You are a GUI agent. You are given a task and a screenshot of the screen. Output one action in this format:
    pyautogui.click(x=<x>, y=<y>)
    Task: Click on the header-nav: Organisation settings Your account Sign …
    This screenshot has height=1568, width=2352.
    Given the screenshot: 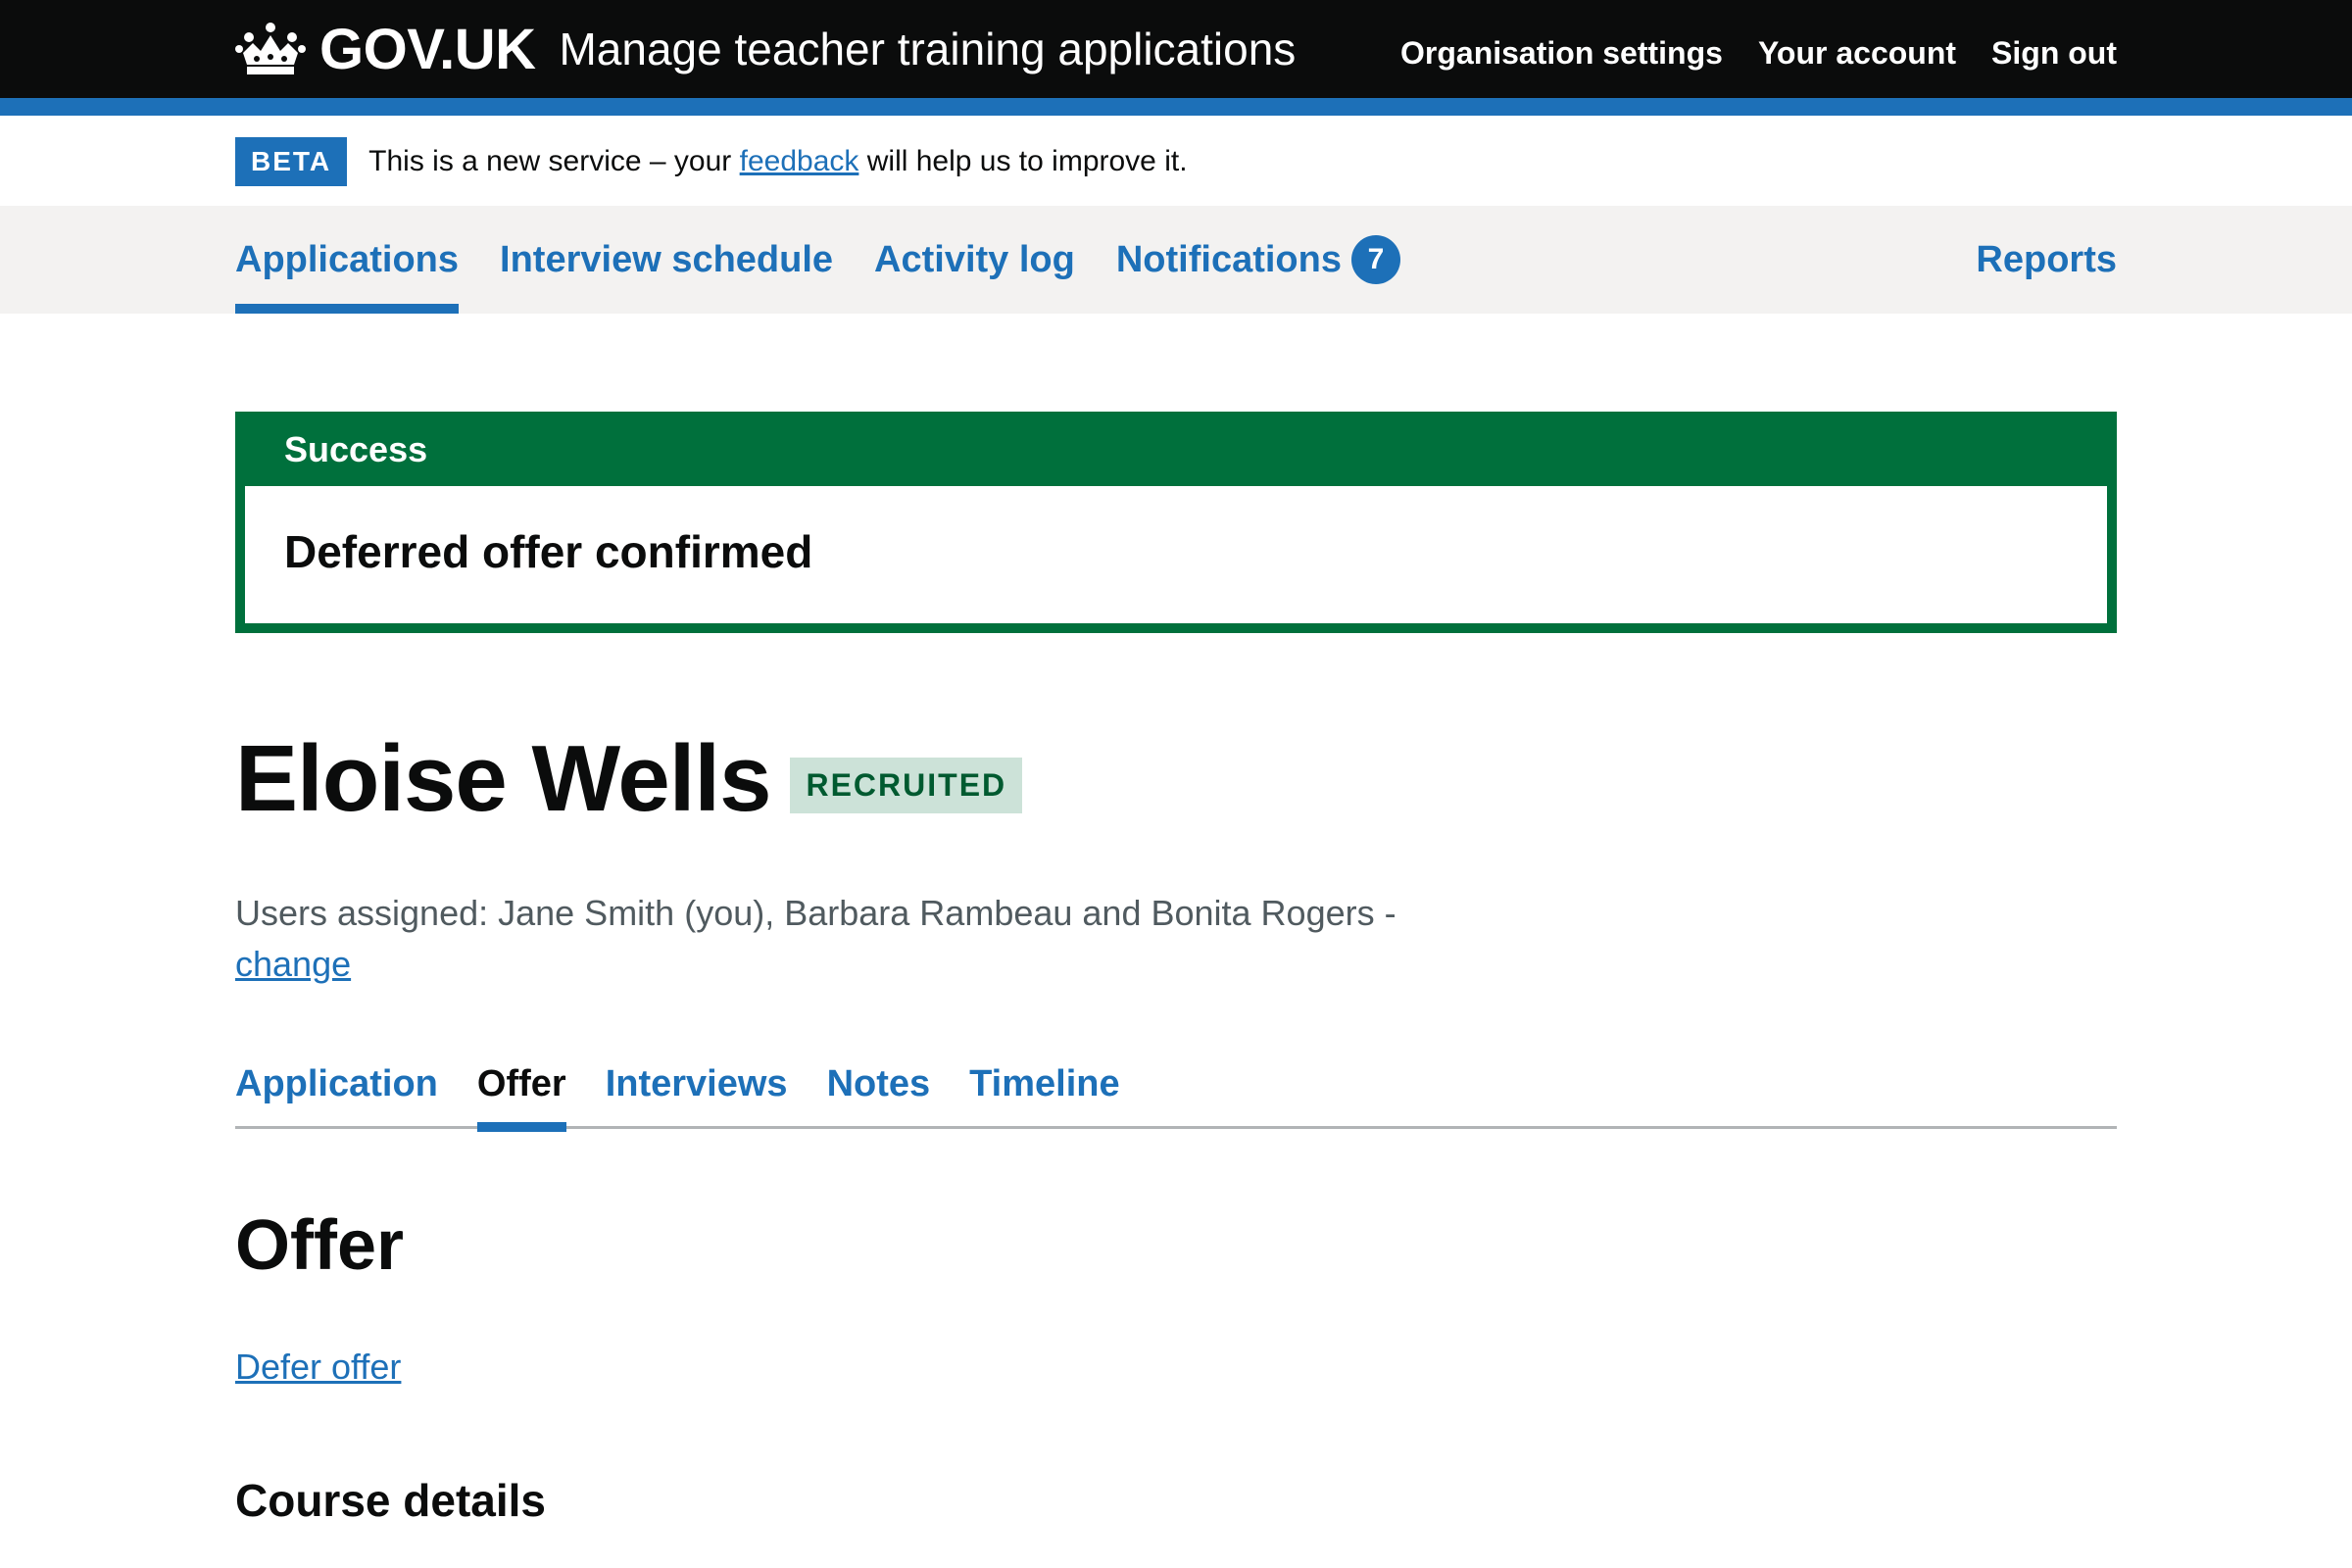 What is the action you would take?
    pyautogui.click(x=1758, y=53)
    